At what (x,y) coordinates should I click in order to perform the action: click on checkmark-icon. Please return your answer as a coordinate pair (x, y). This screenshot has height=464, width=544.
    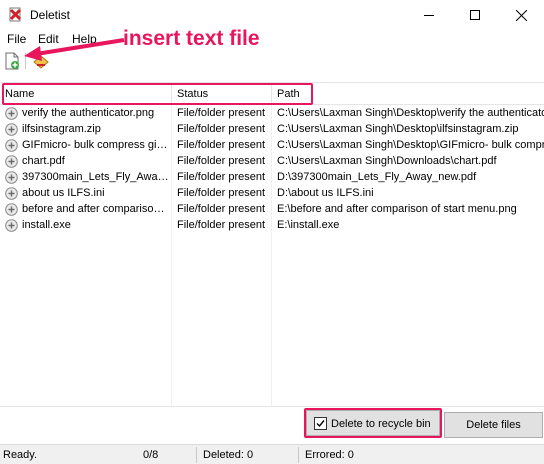
    Looking at the image, I should click on (320, 424).